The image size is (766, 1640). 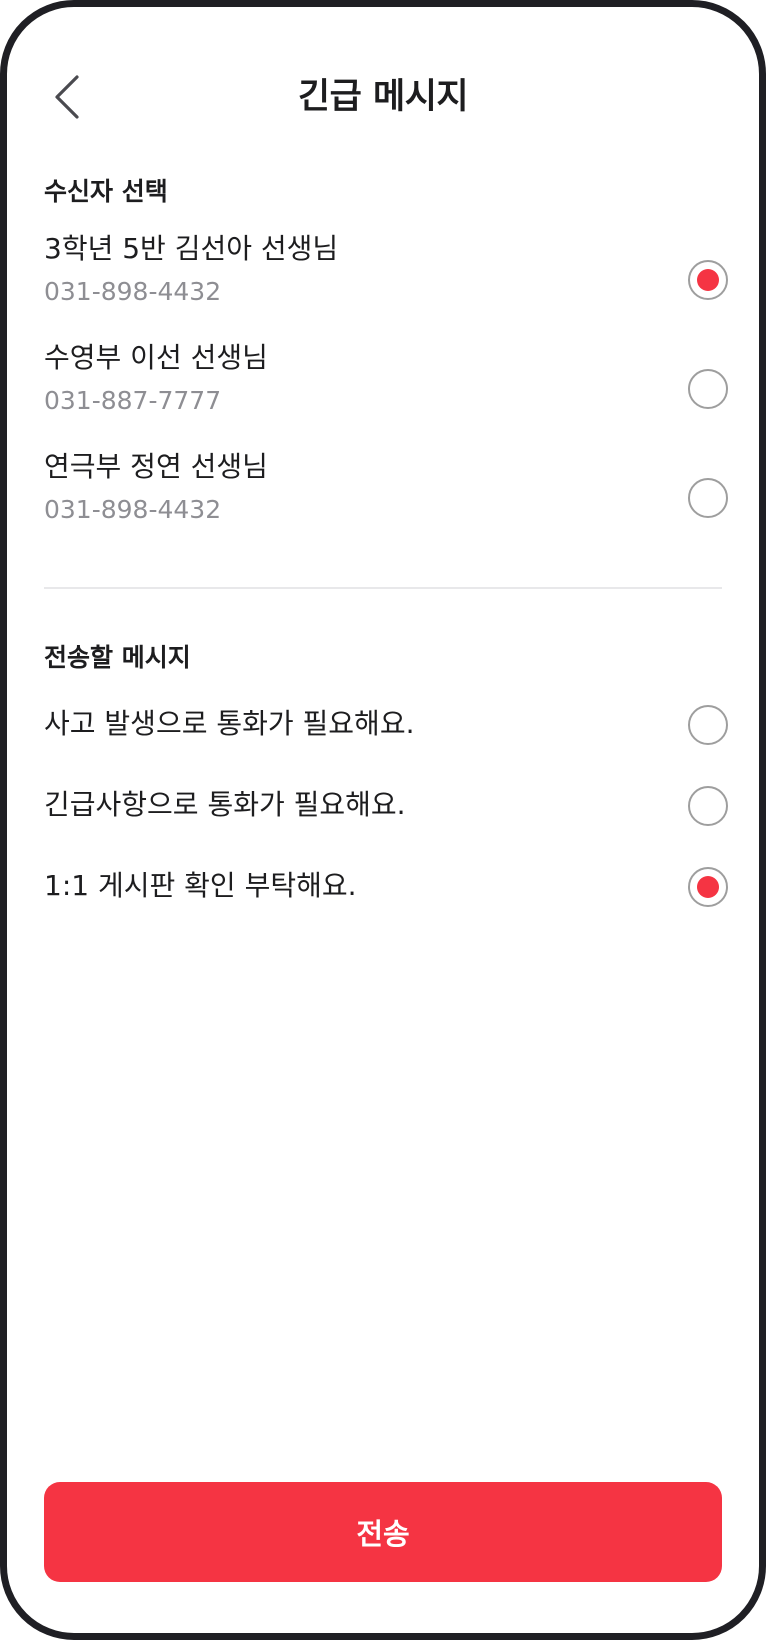 What do you see at coordinates (106, 191) in the screenshot?
I see `recipients-section-title: 수신자 선택` at bounding box center [106, 191].